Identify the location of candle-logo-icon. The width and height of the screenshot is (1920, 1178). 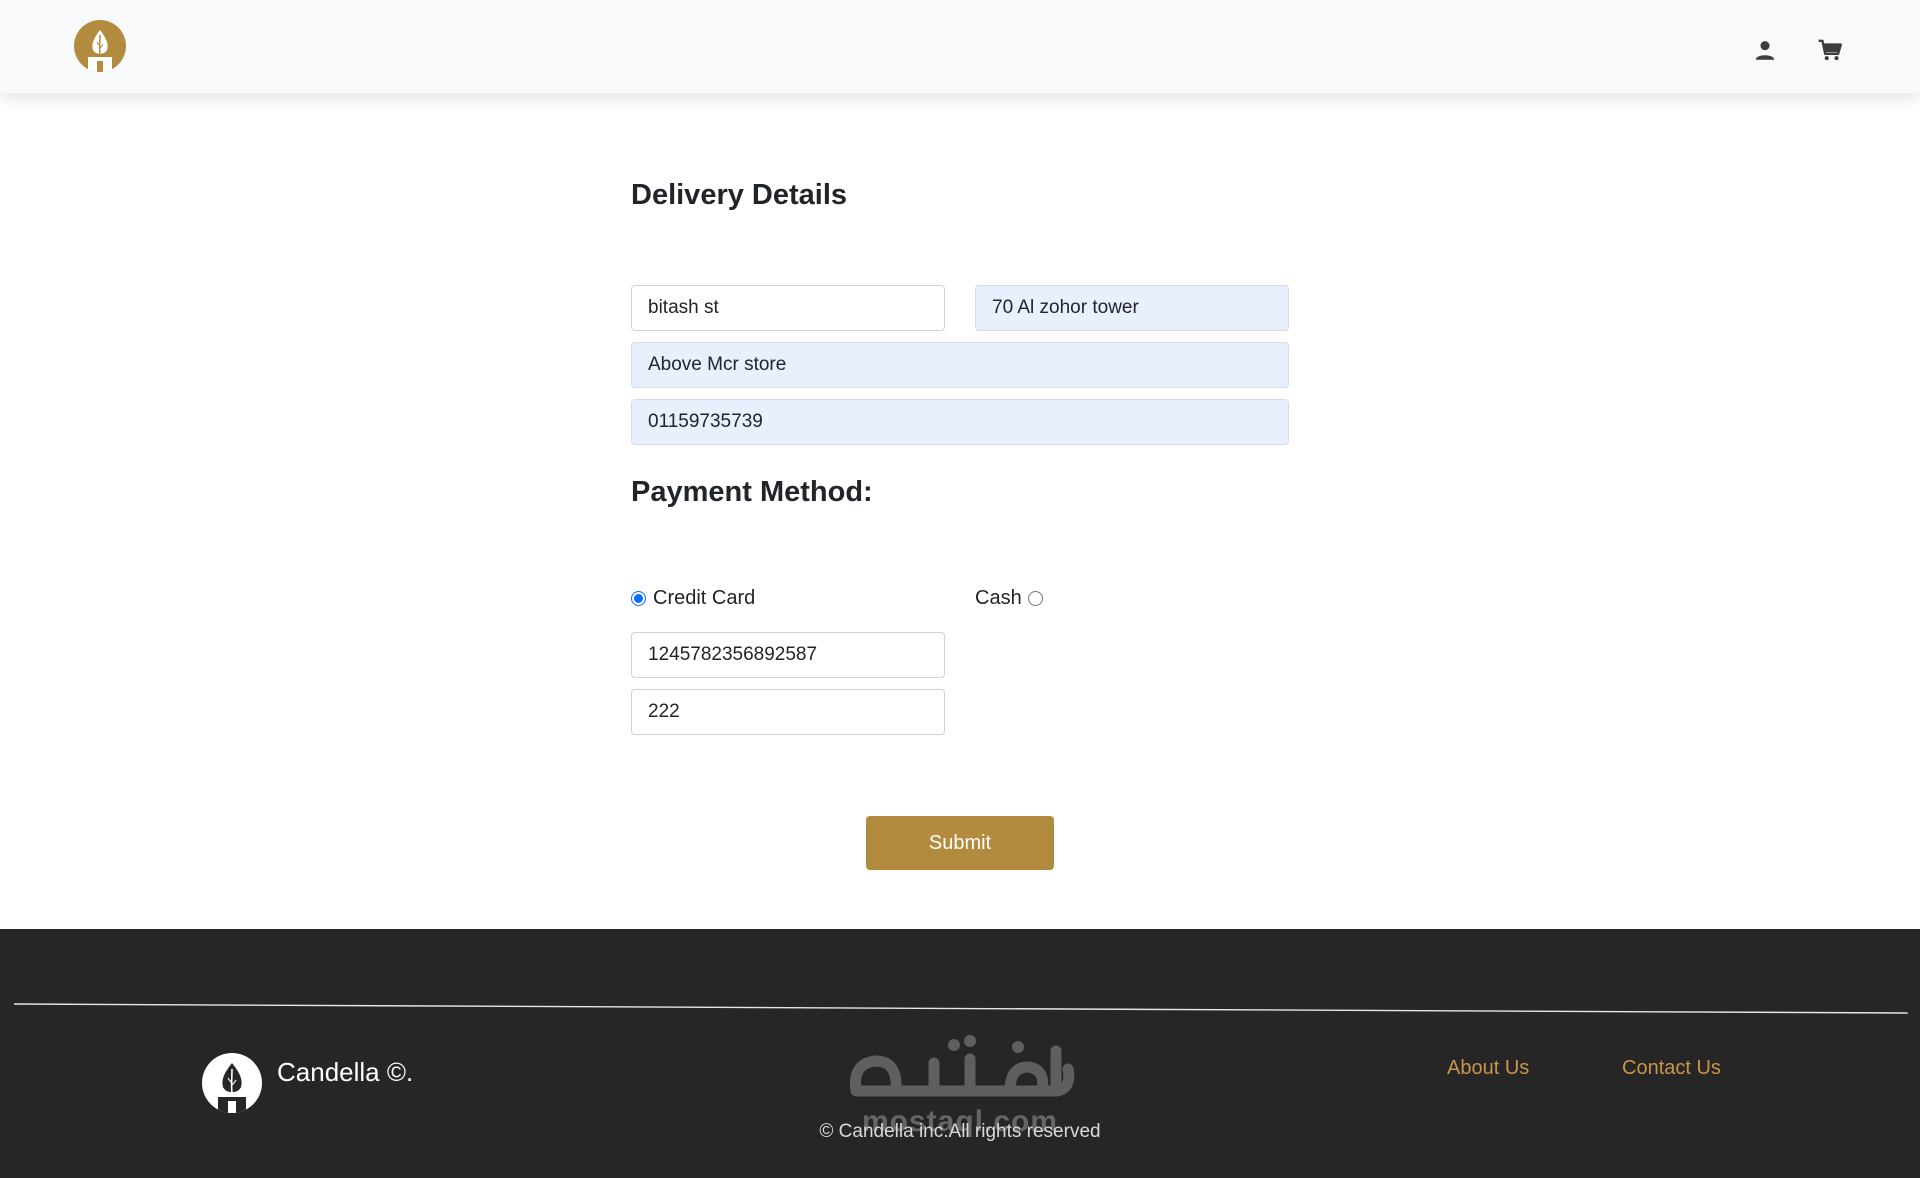
(100, 46).